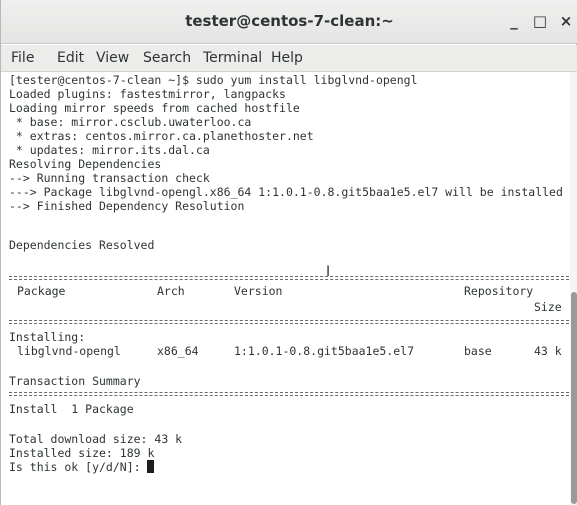 Image resolution: width=577 pixels, height=505 pixels. What do you see at coordinates (178, 351) in the screenshot?
I see `cell-arch: x86_64` at bounding box center [178, 351].